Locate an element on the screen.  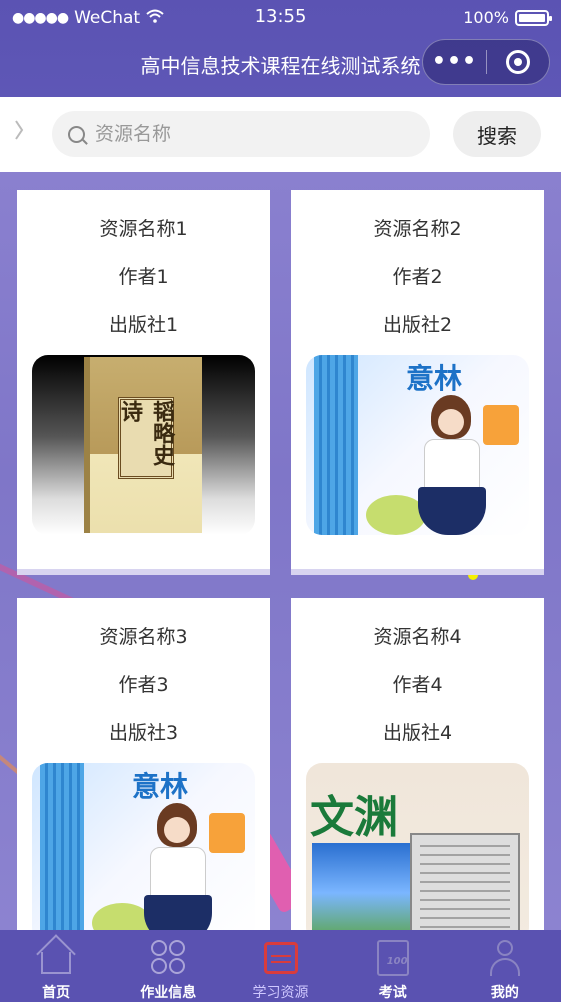
tab-label: 考试 is located at coordinates (392, 993).